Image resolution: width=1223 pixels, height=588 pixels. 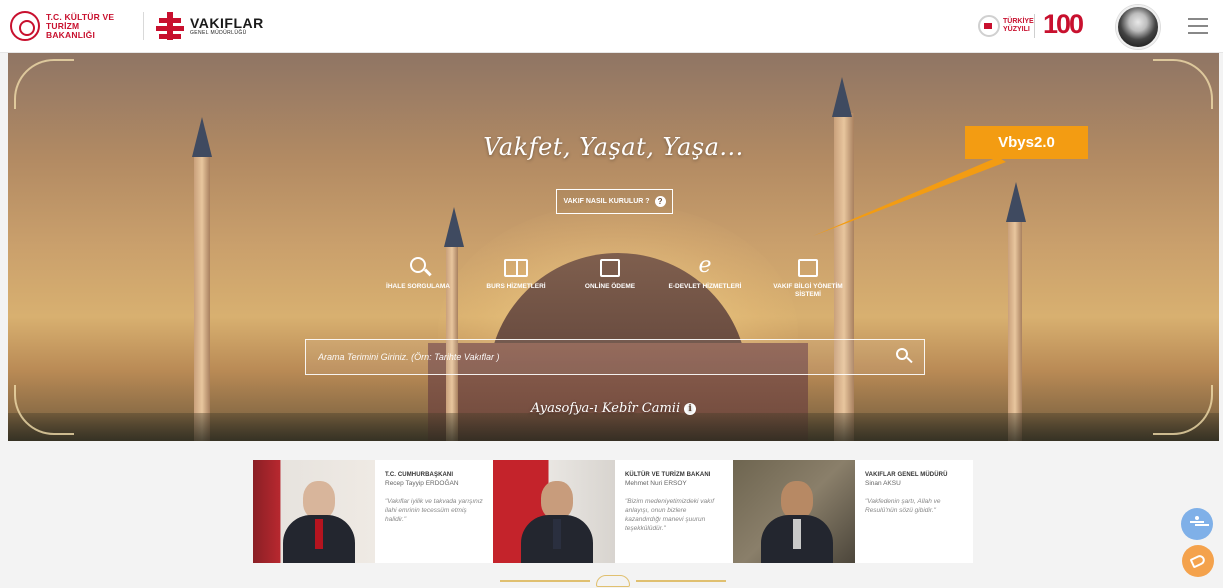 I want to click on menu-hamburger-icon, so click(x=1198, y=26).